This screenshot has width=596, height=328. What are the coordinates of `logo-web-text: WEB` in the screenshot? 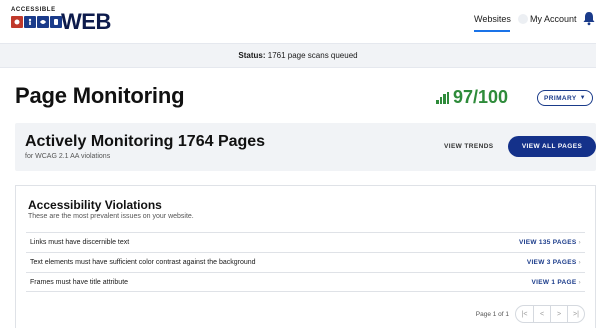 It's located at (86, 21).